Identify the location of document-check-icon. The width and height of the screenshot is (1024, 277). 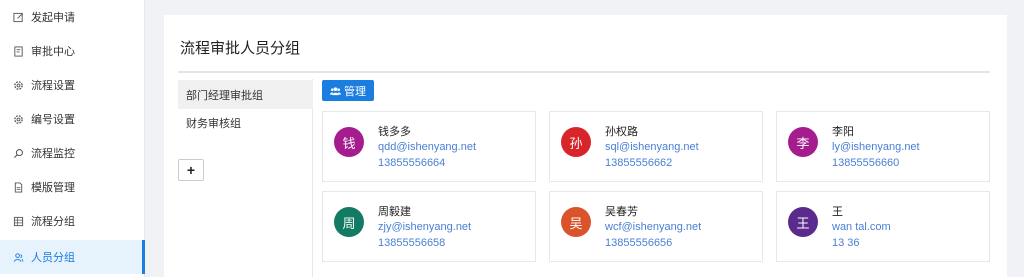
(18, 51).